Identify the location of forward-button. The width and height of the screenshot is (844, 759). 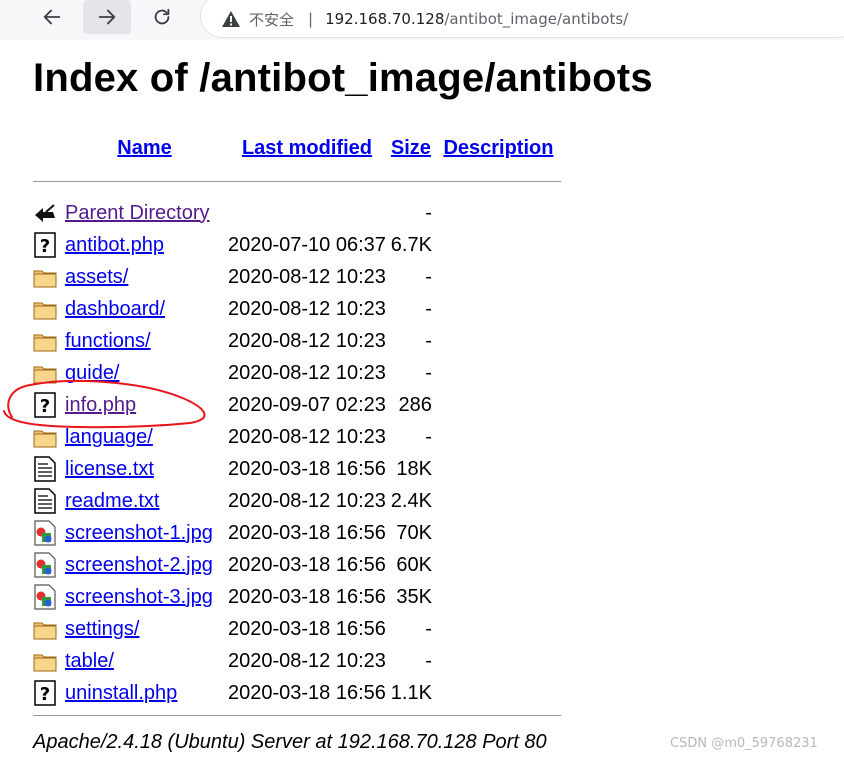
(107, 17).